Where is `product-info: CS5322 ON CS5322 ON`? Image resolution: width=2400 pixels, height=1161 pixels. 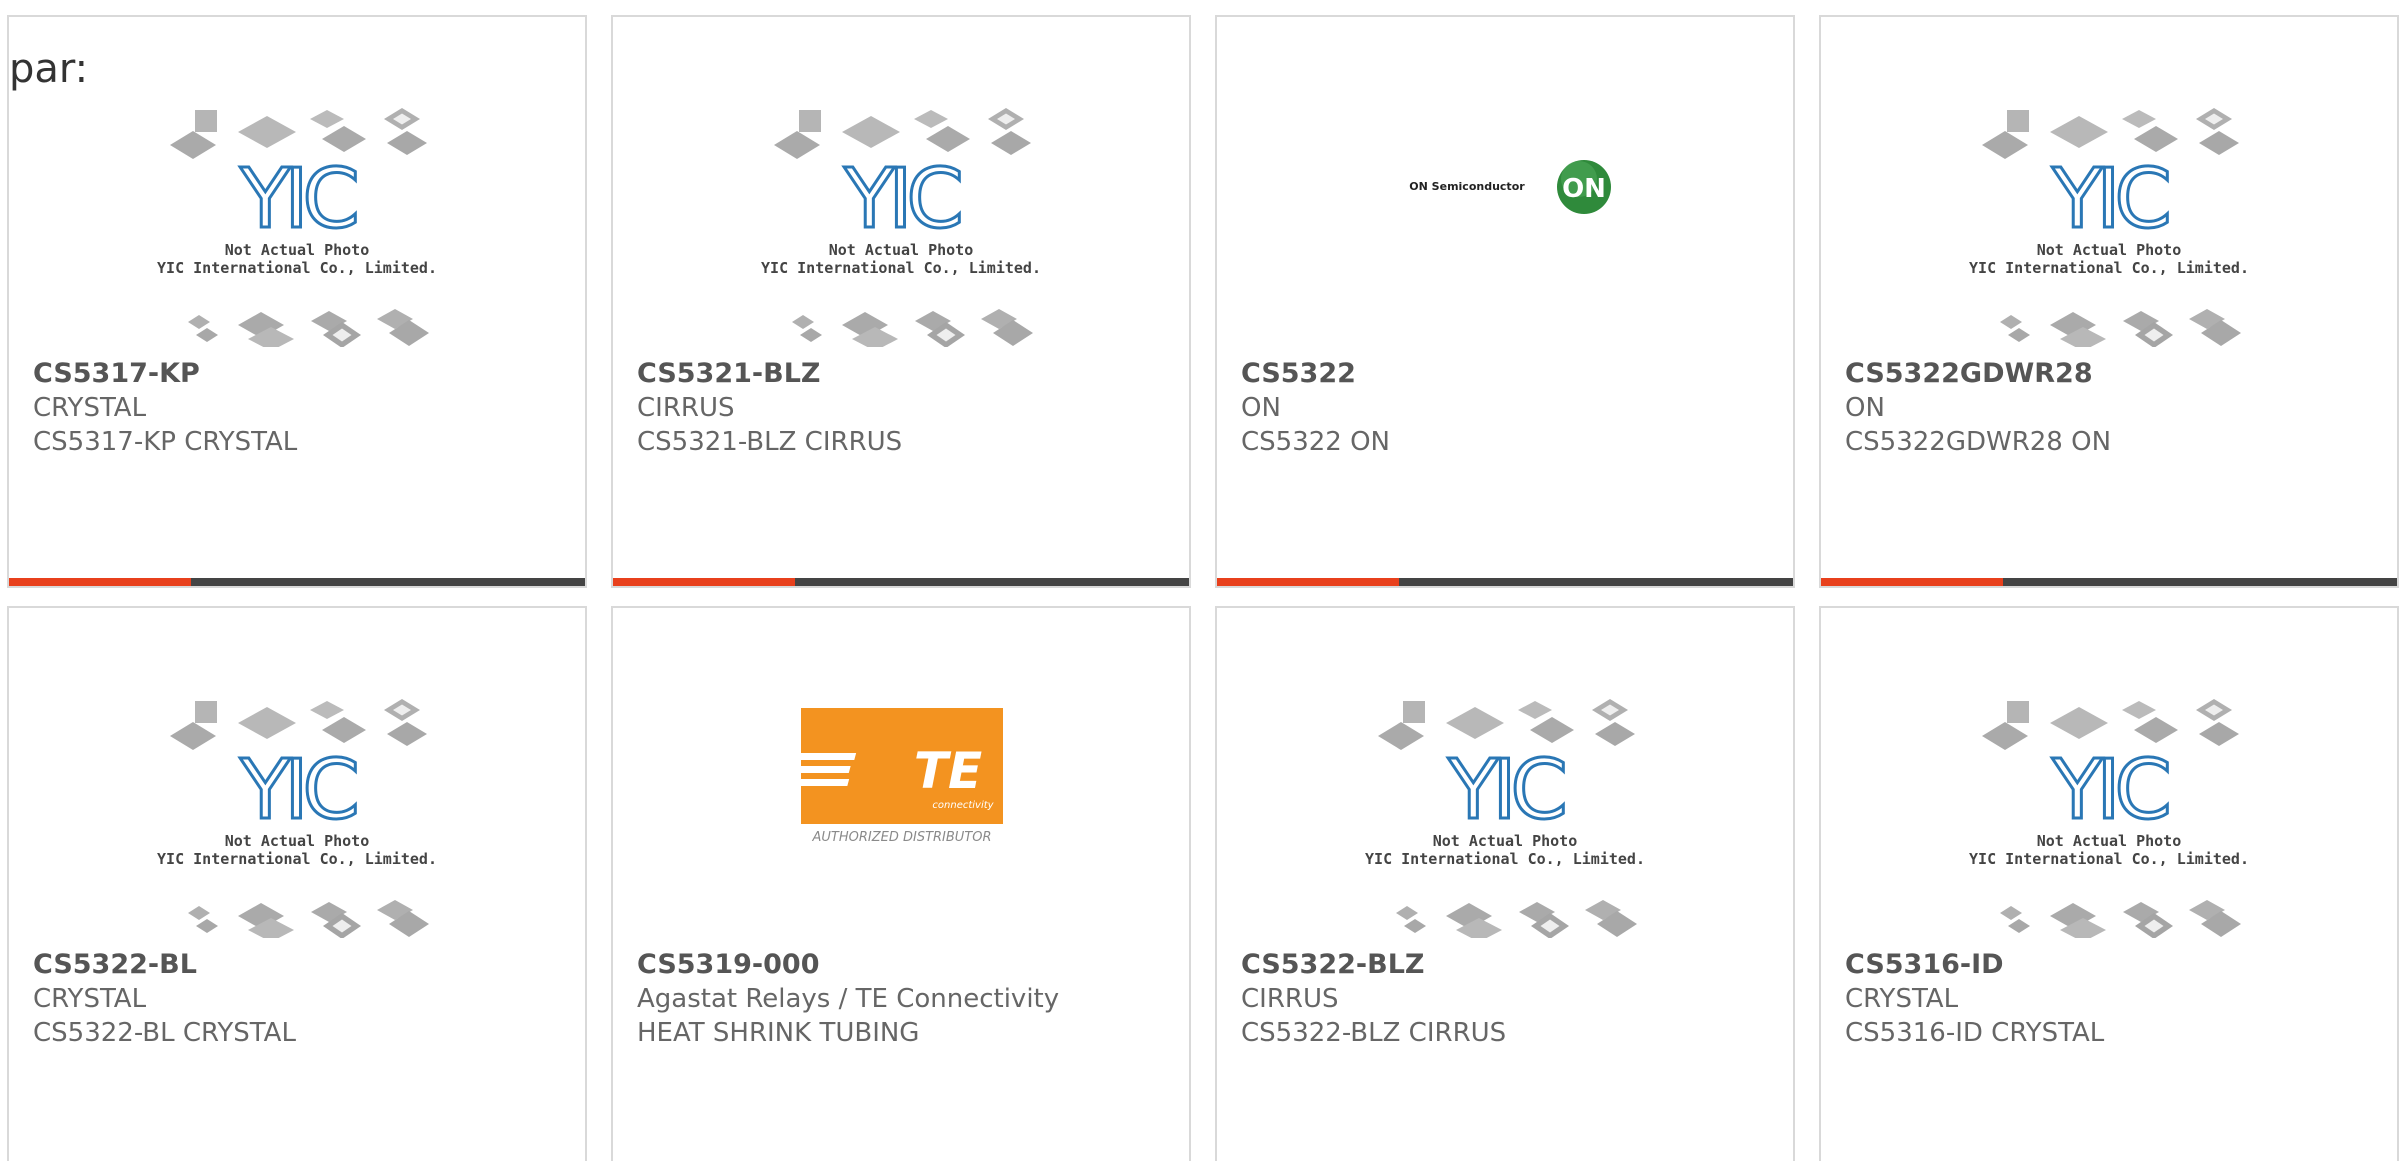 product-info: CS5322 ON CS5322 ON is located at coordinates (1507, 408).